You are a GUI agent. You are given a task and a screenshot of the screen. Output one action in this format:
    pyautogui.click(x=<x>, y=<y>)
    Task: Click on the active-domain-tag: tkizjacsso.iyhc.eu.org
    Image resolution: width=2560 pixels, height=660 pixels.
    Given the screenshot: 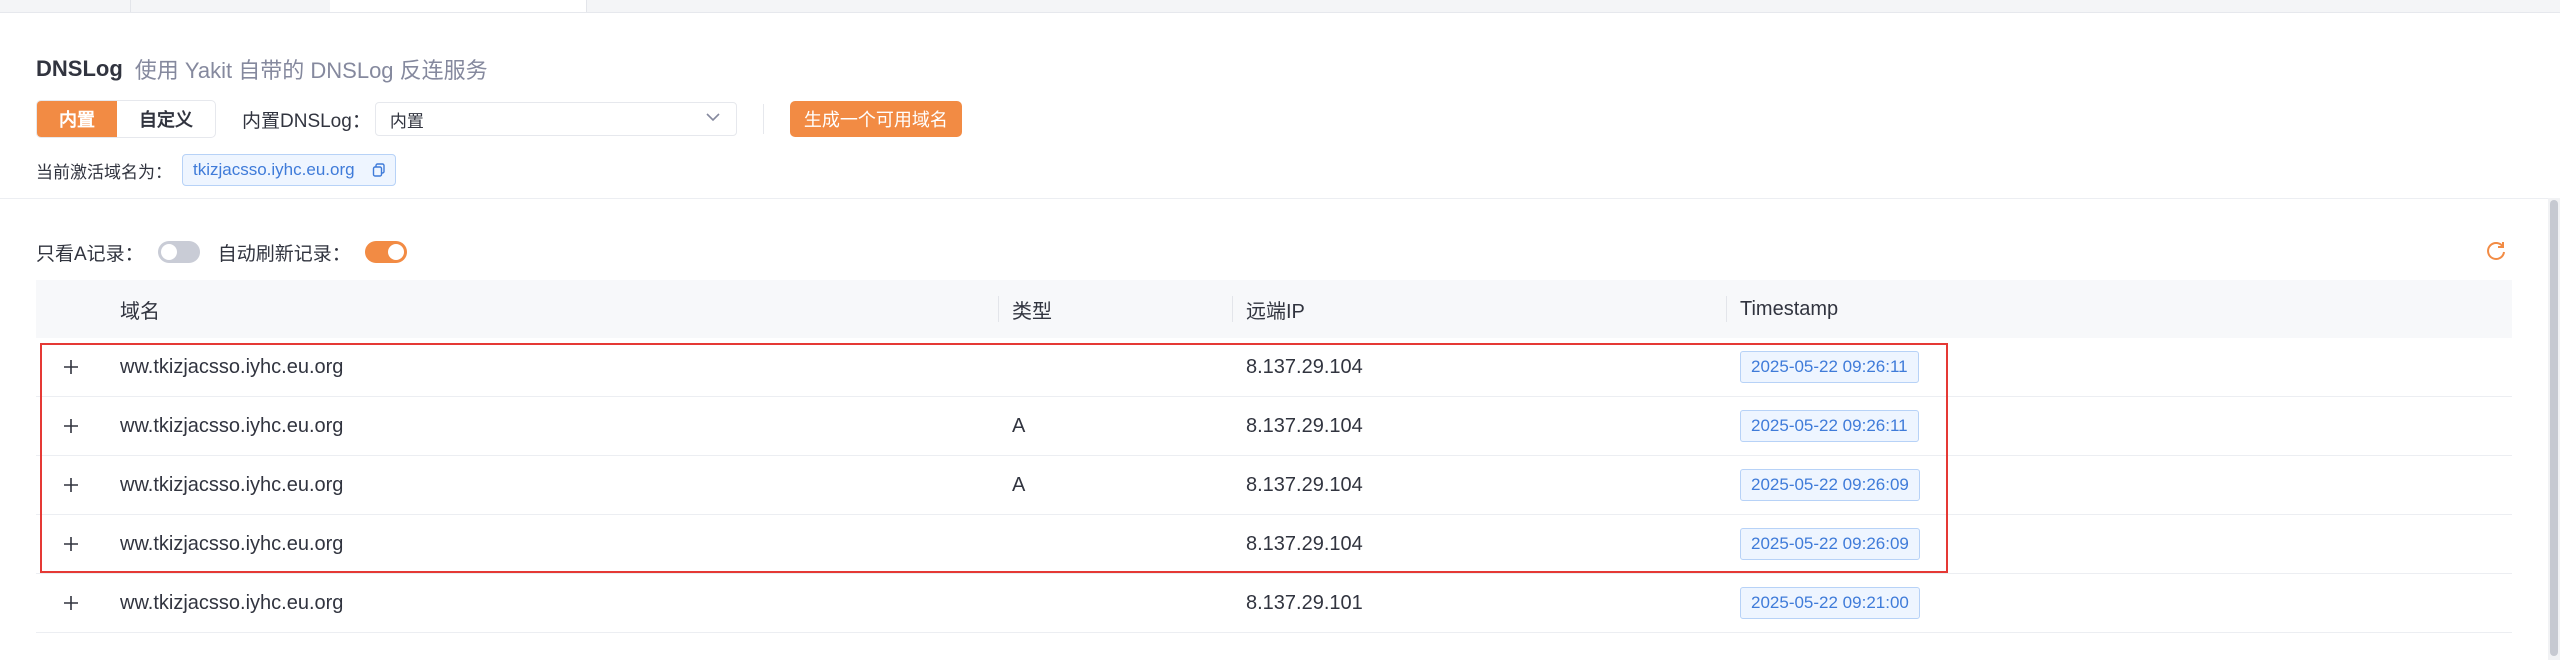 What is the action you would take?
    pyautogui.click(x=289, y=170)
    